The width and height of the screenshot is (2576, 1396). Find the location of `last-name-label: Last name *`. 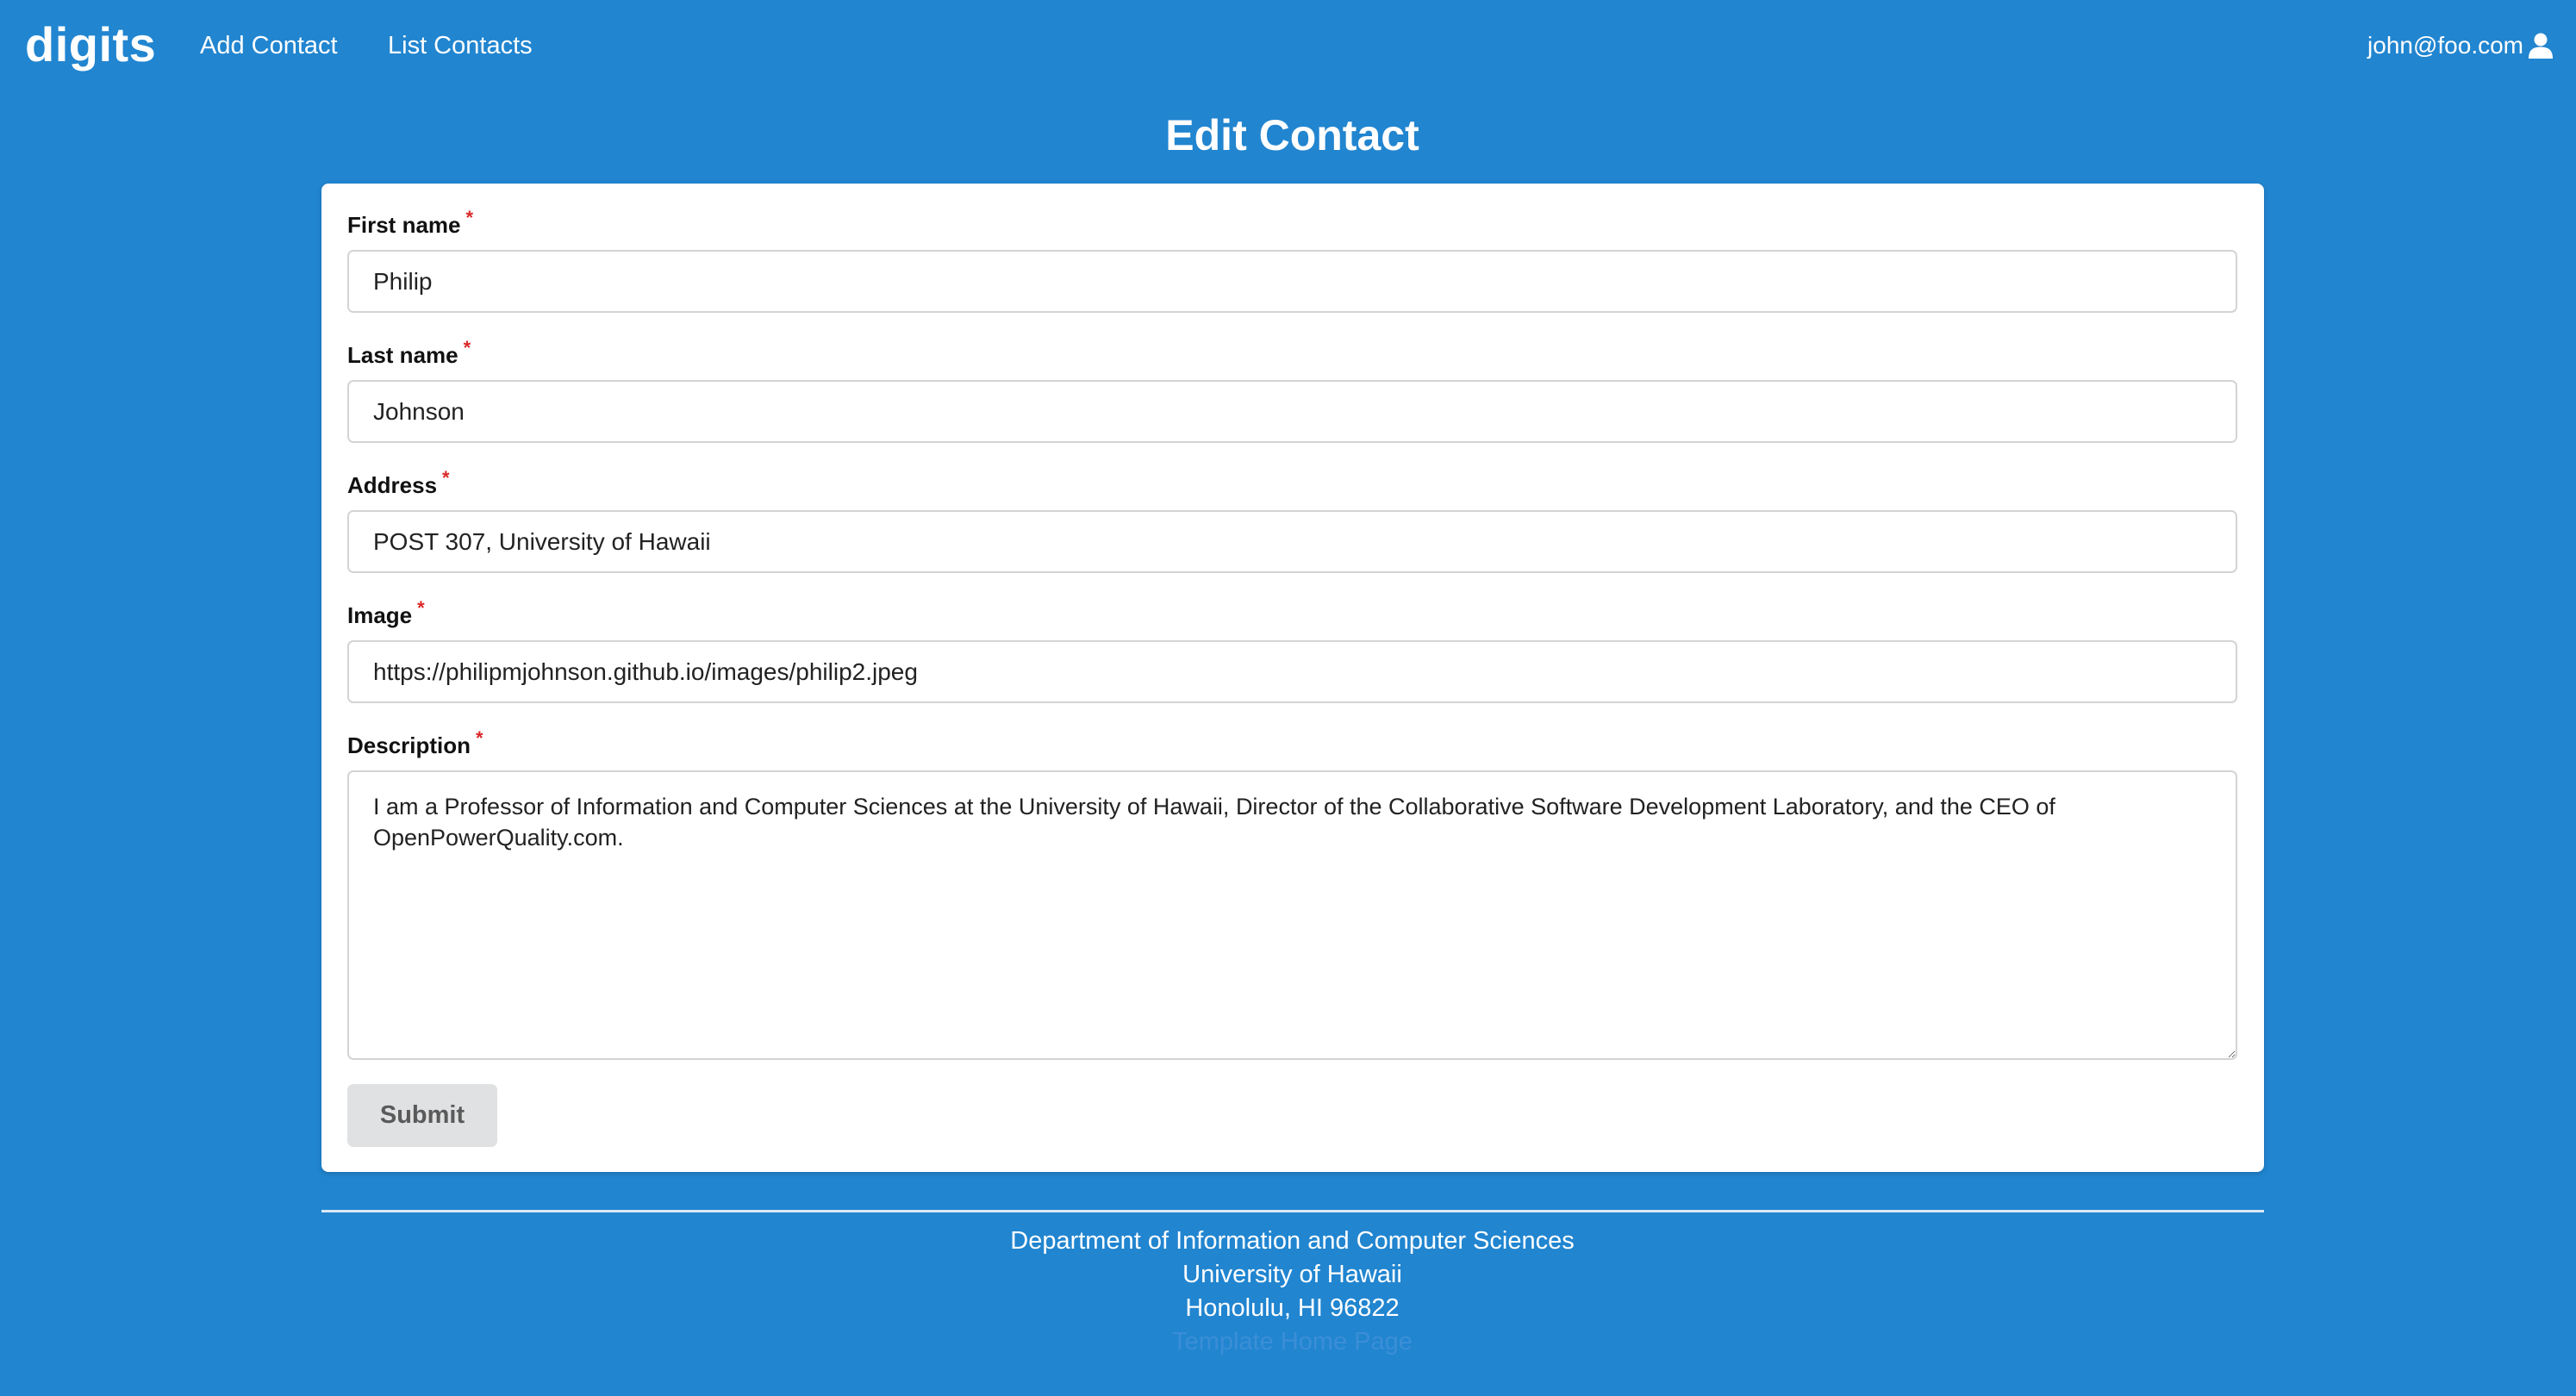

last-name-label: Last name * is located at coordinates (409, 352).